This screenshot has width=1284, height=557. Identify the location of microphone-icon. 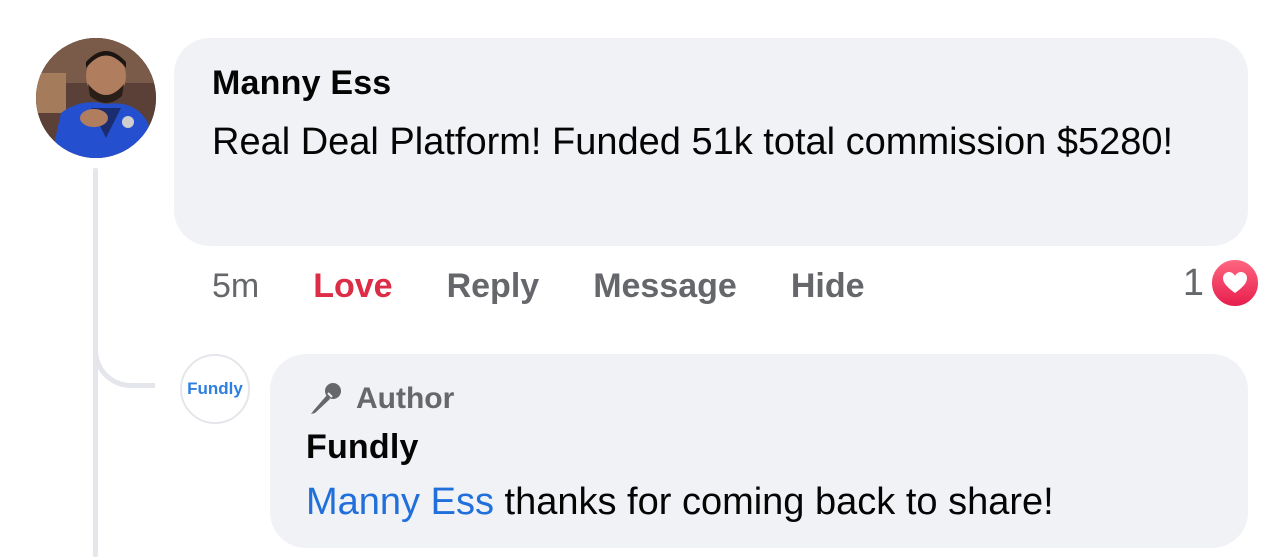
(325, 399).